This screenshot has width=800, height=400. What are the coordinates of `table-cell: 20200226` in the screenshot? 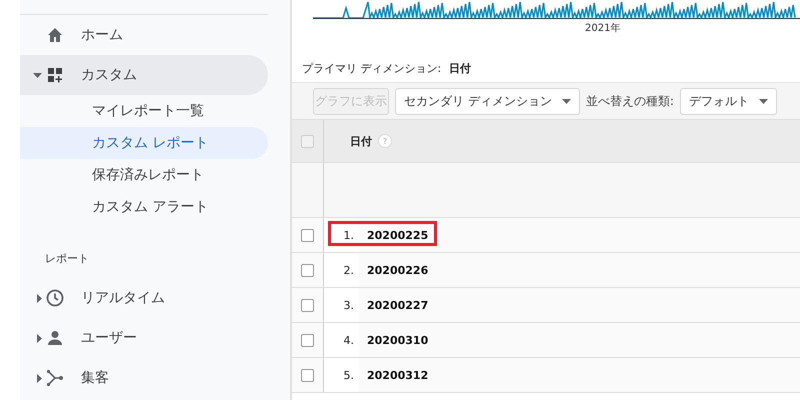 It's located at (397, 270).